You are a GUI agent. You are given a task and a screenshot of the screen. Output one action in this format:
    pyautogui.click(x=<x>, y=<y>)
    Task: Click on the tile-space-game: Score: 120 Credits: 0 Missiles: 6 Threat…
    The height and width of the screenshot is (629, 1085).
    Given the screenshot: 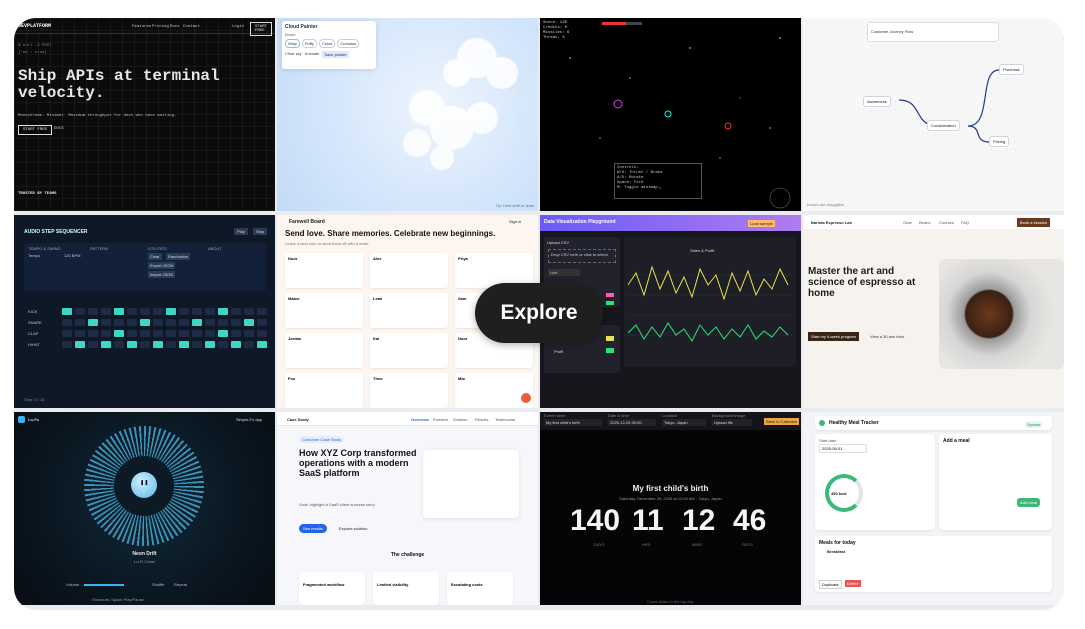 What is the action you would take?
    pyautogui.click(x=670, y=114)
    